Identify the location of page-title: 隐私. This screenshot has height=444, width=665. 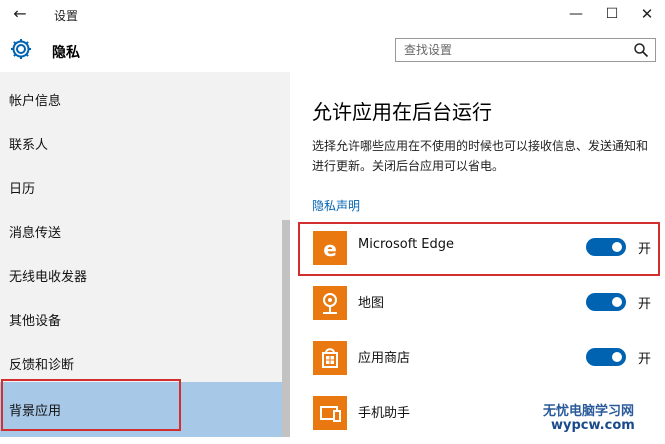
(66, 53).